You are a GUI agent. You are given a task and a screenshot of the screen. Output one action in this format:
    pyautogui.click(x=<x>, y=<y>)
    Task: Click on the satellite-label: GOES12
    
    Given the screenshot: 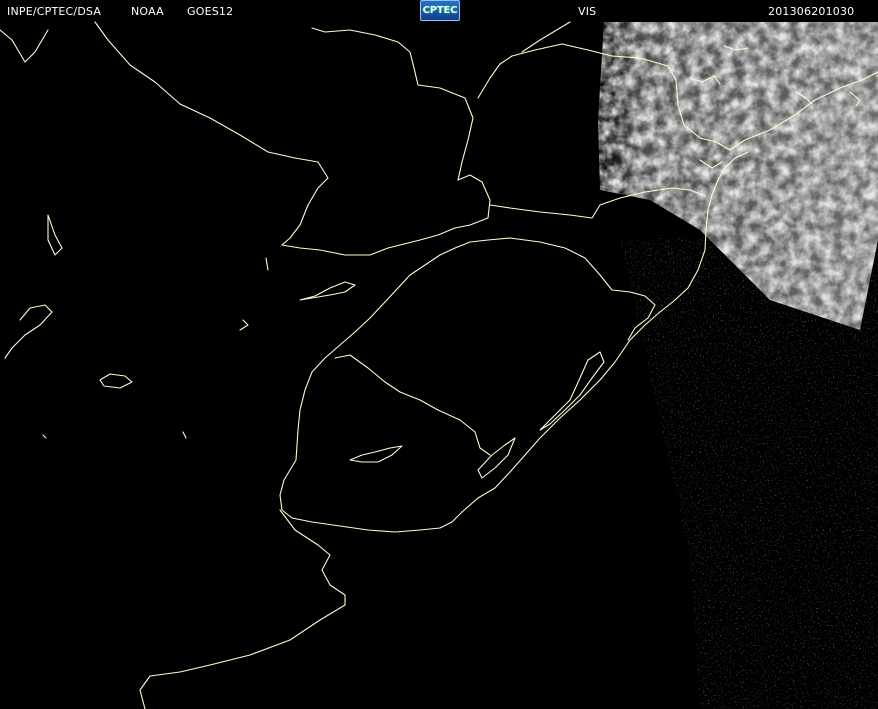 What is the action you would take?
    pyautogui.click(x=210, y=11)
    